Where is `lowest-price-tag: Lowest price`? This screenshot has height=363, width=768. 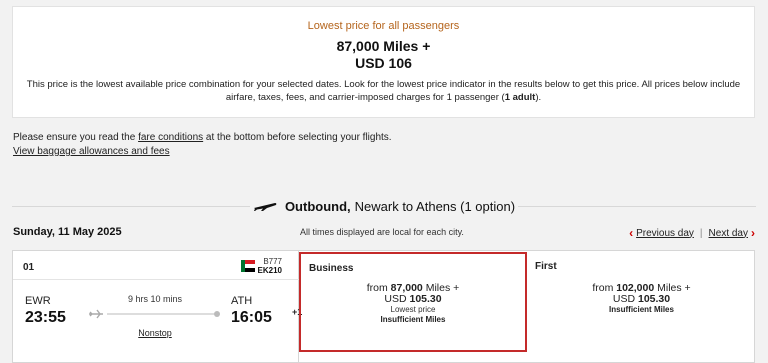
lowest-price-tag: Lowest price is located at coordinates (413, 309).